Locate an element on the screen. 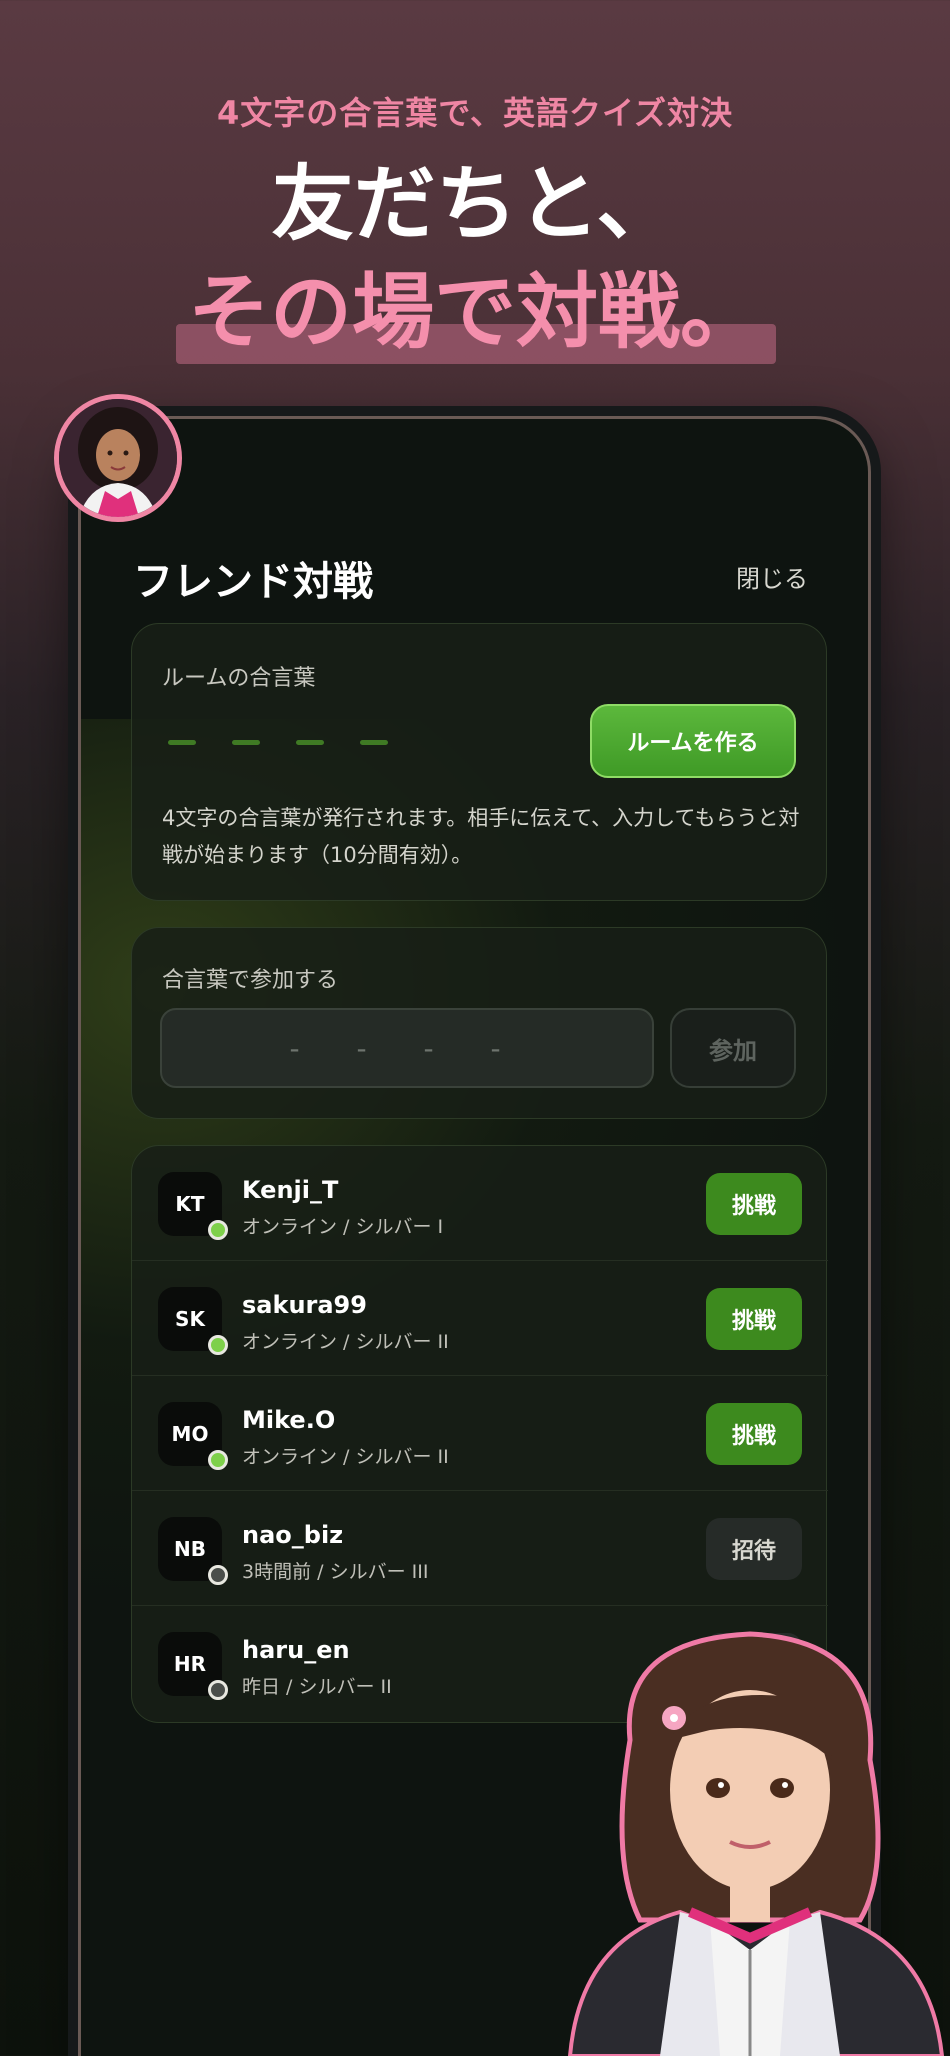  room-code-label: ルームの合言葉 is located at coordinates (239, 678).